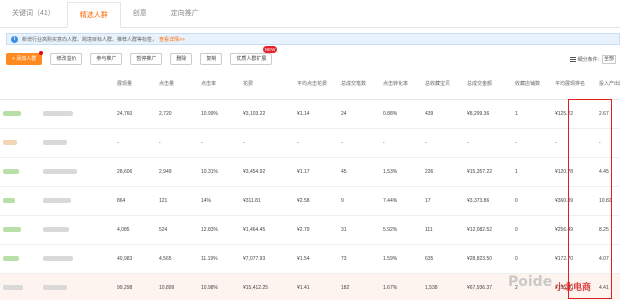  I want to click on table-cell: ¥15,357.22, so click(488, 172).